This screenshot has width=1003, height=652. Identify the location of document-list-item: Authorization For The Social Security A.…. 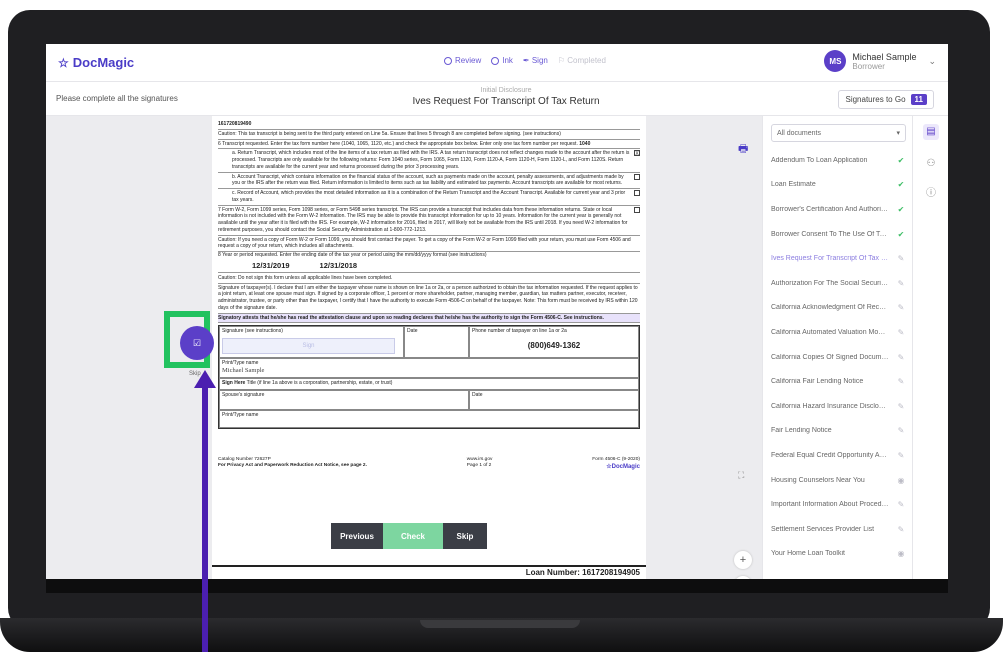
(838, 283).